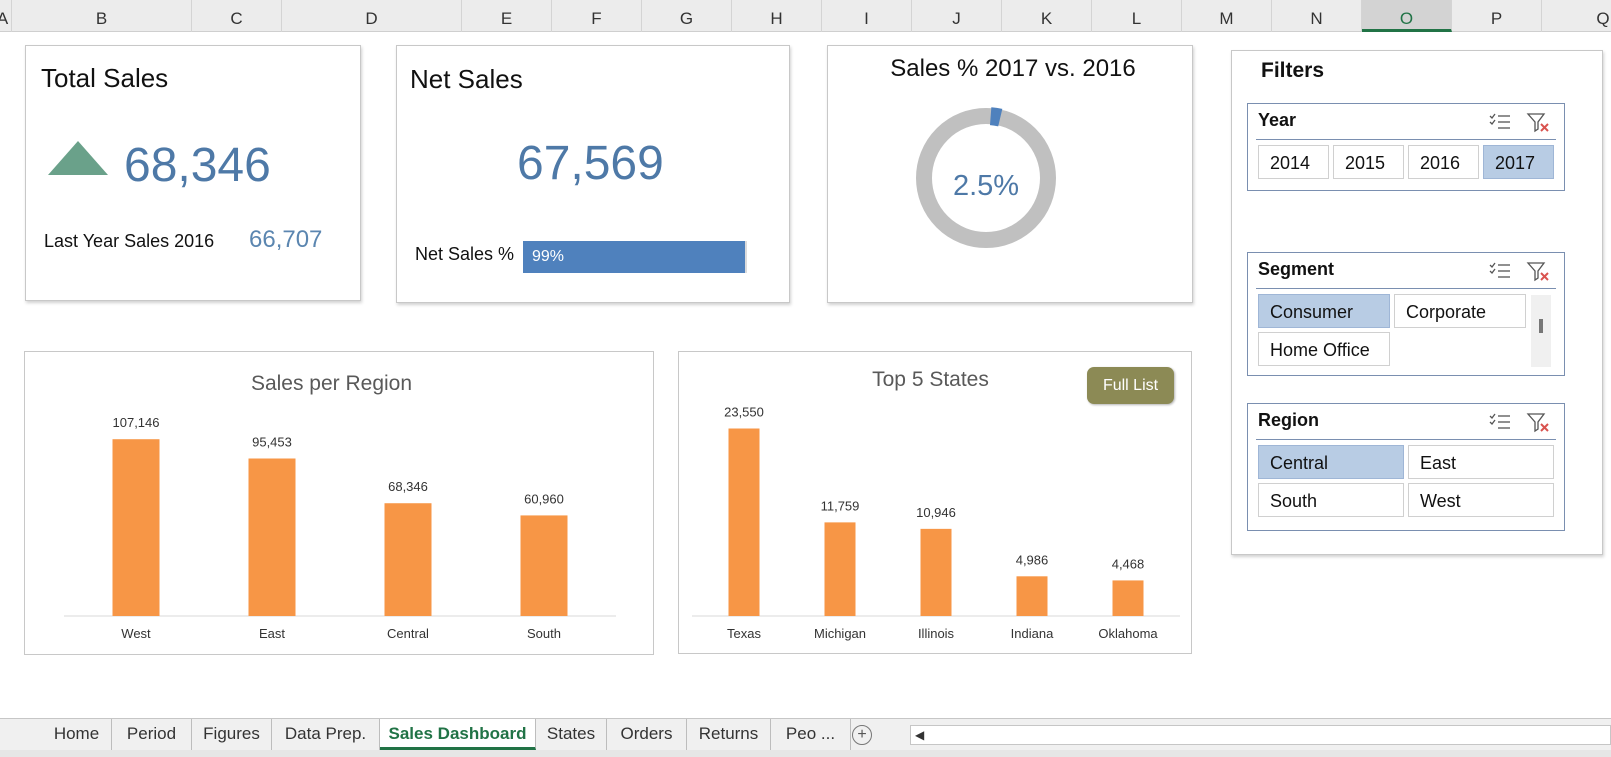  Describe the element at coordinates (237, 16) in the screenshot. I see `column-header-c: C` at that location.